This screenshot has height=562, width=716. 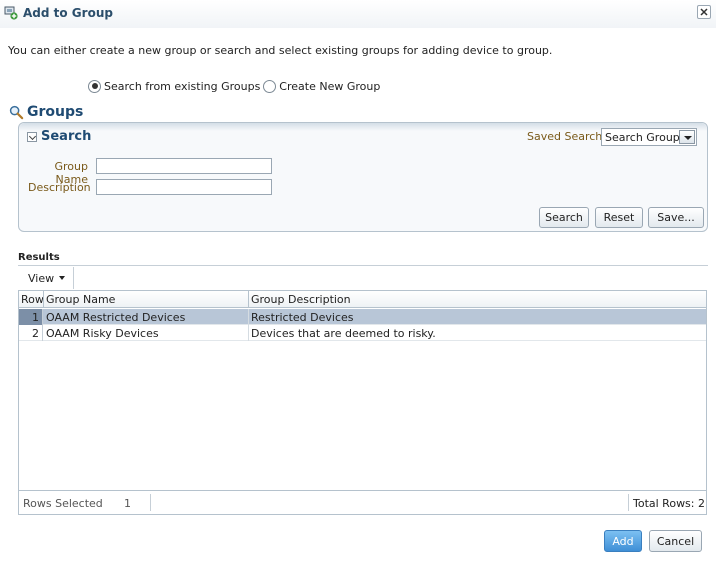 I want to click on saved-search-label: Saved Search, so click(x=565, y=136).